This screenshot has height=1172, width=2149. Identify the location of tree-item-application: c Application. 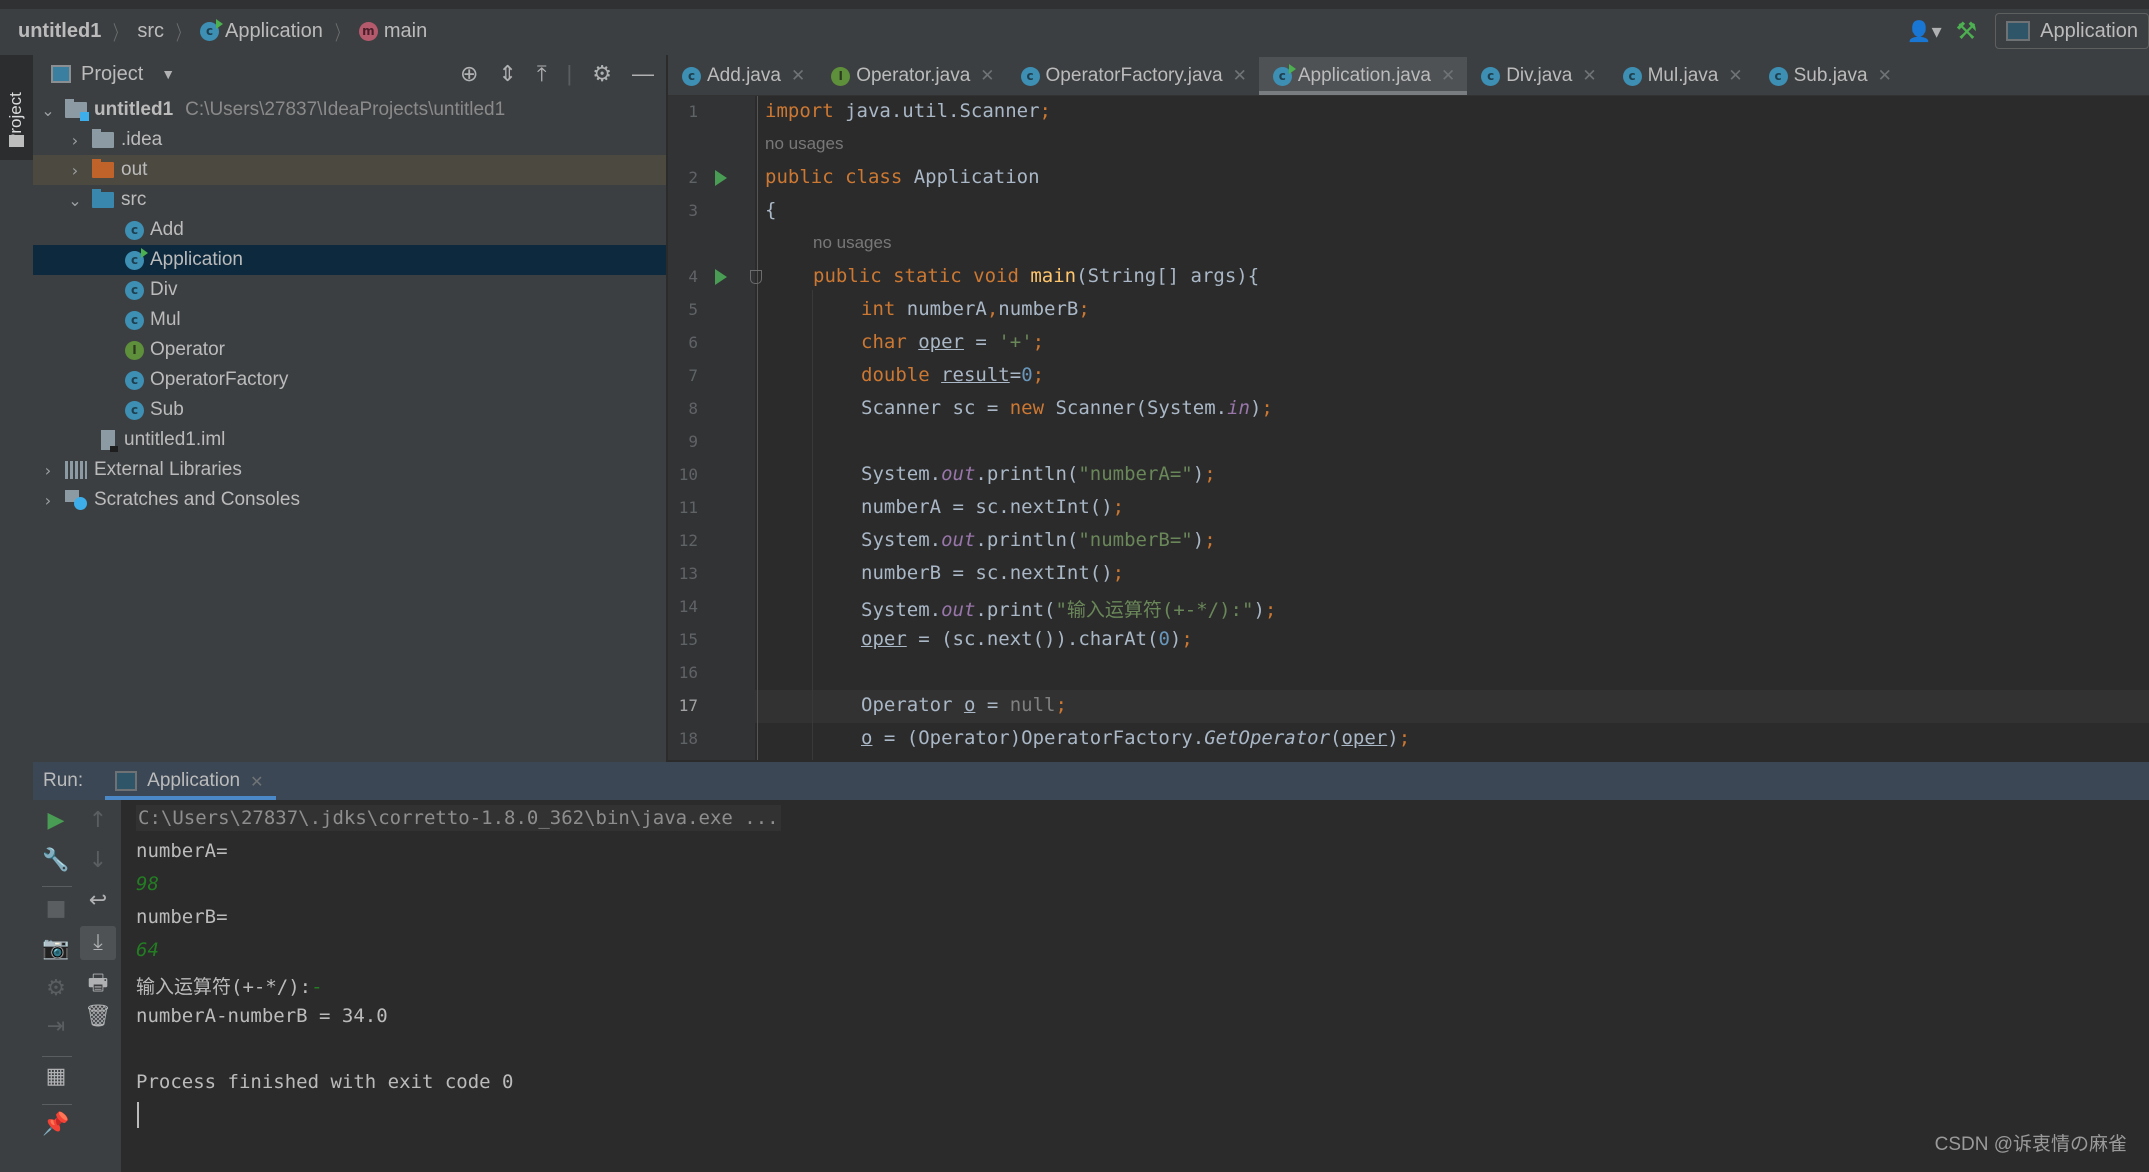
(349, 260).